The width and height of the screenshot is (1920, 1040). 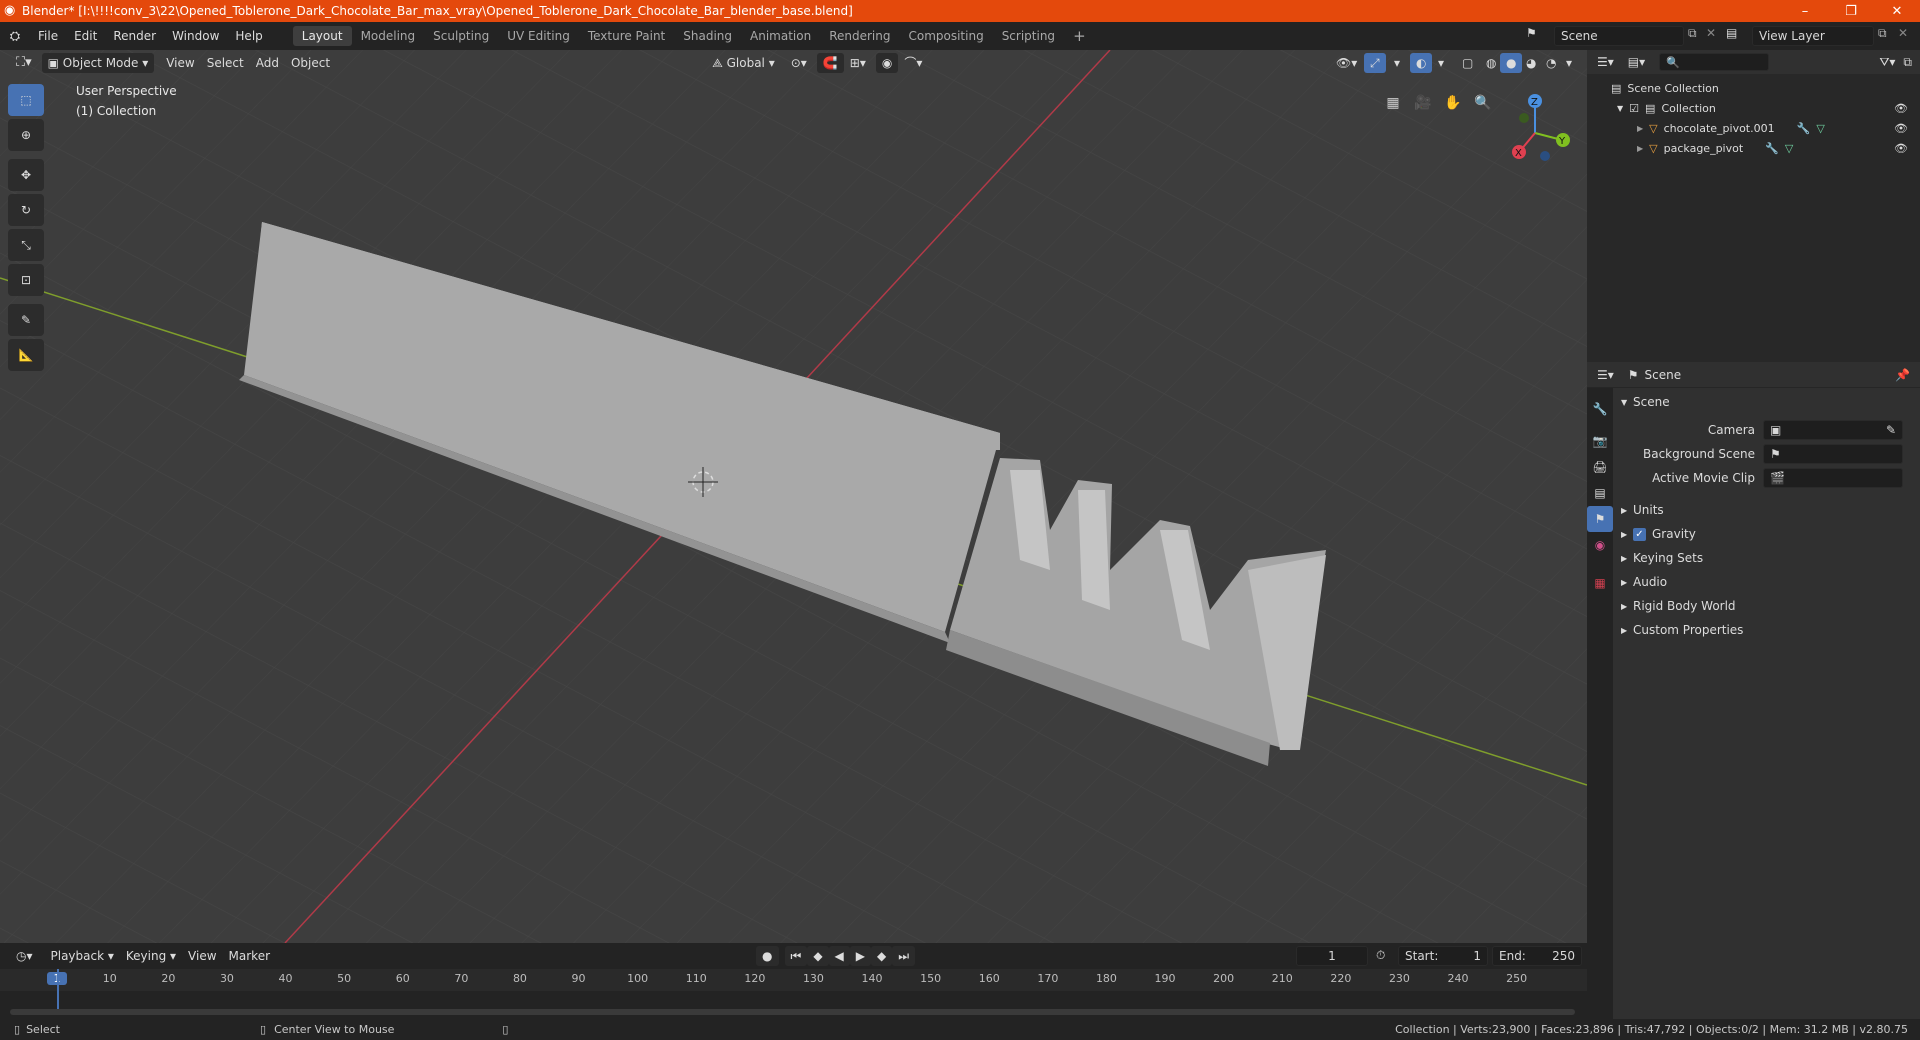 What do you see at coordinates (1767, 402) in the screenshot?
I see `scene-panel-header: ▼ Scene` at bounding box center [1767, 402].